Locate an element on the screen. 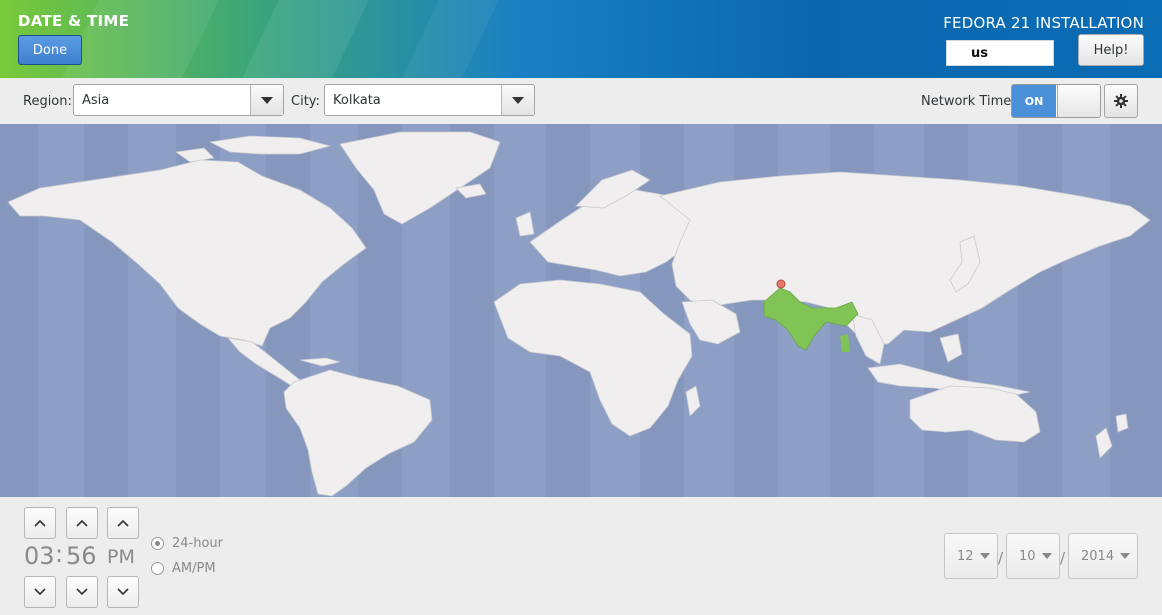  day-value: 10 is located at coordinates (1027, 556).